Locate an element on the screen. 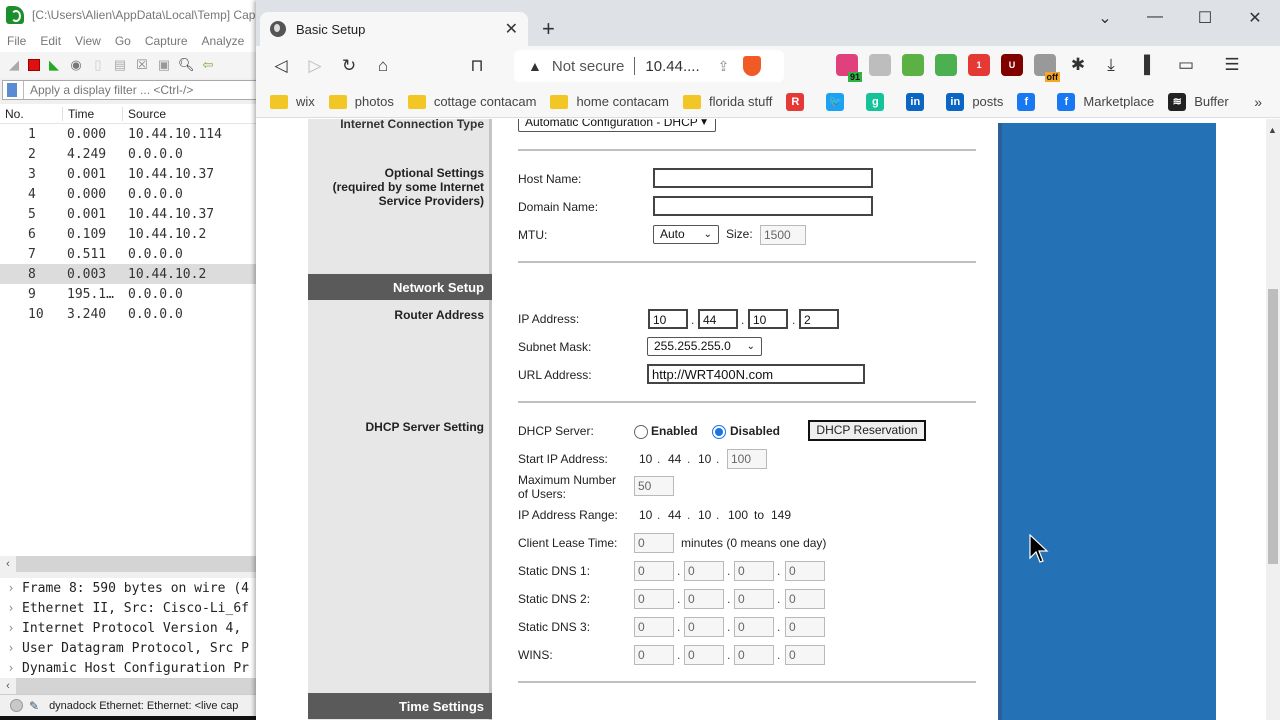 The width and height of the screenshot is (1280, 720). ublock-extension-icon: U is located at coordinates (1012, 65).